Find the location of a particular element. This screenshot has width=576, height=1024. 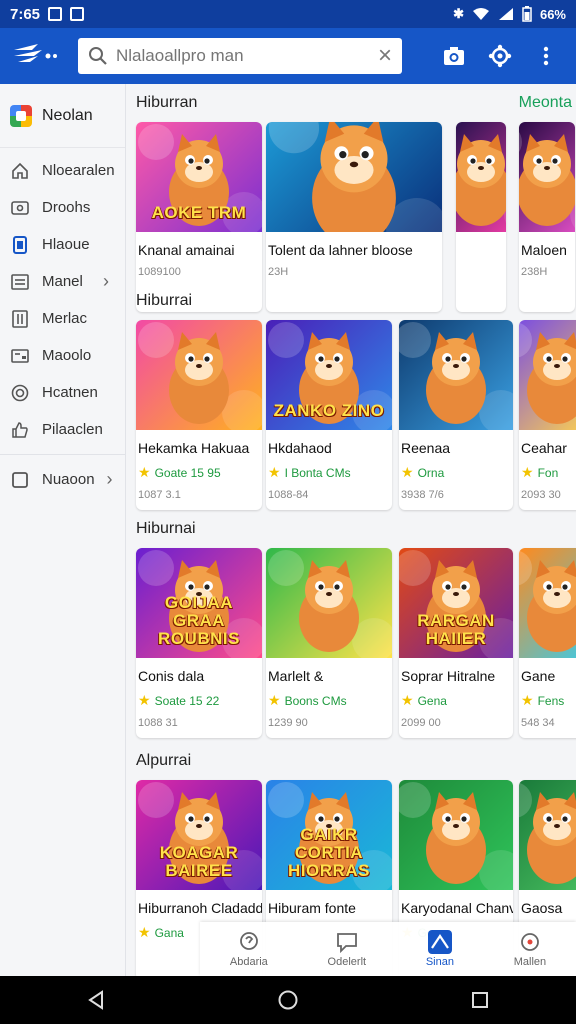

gamepad-icon is located at coordinates (500, 56).